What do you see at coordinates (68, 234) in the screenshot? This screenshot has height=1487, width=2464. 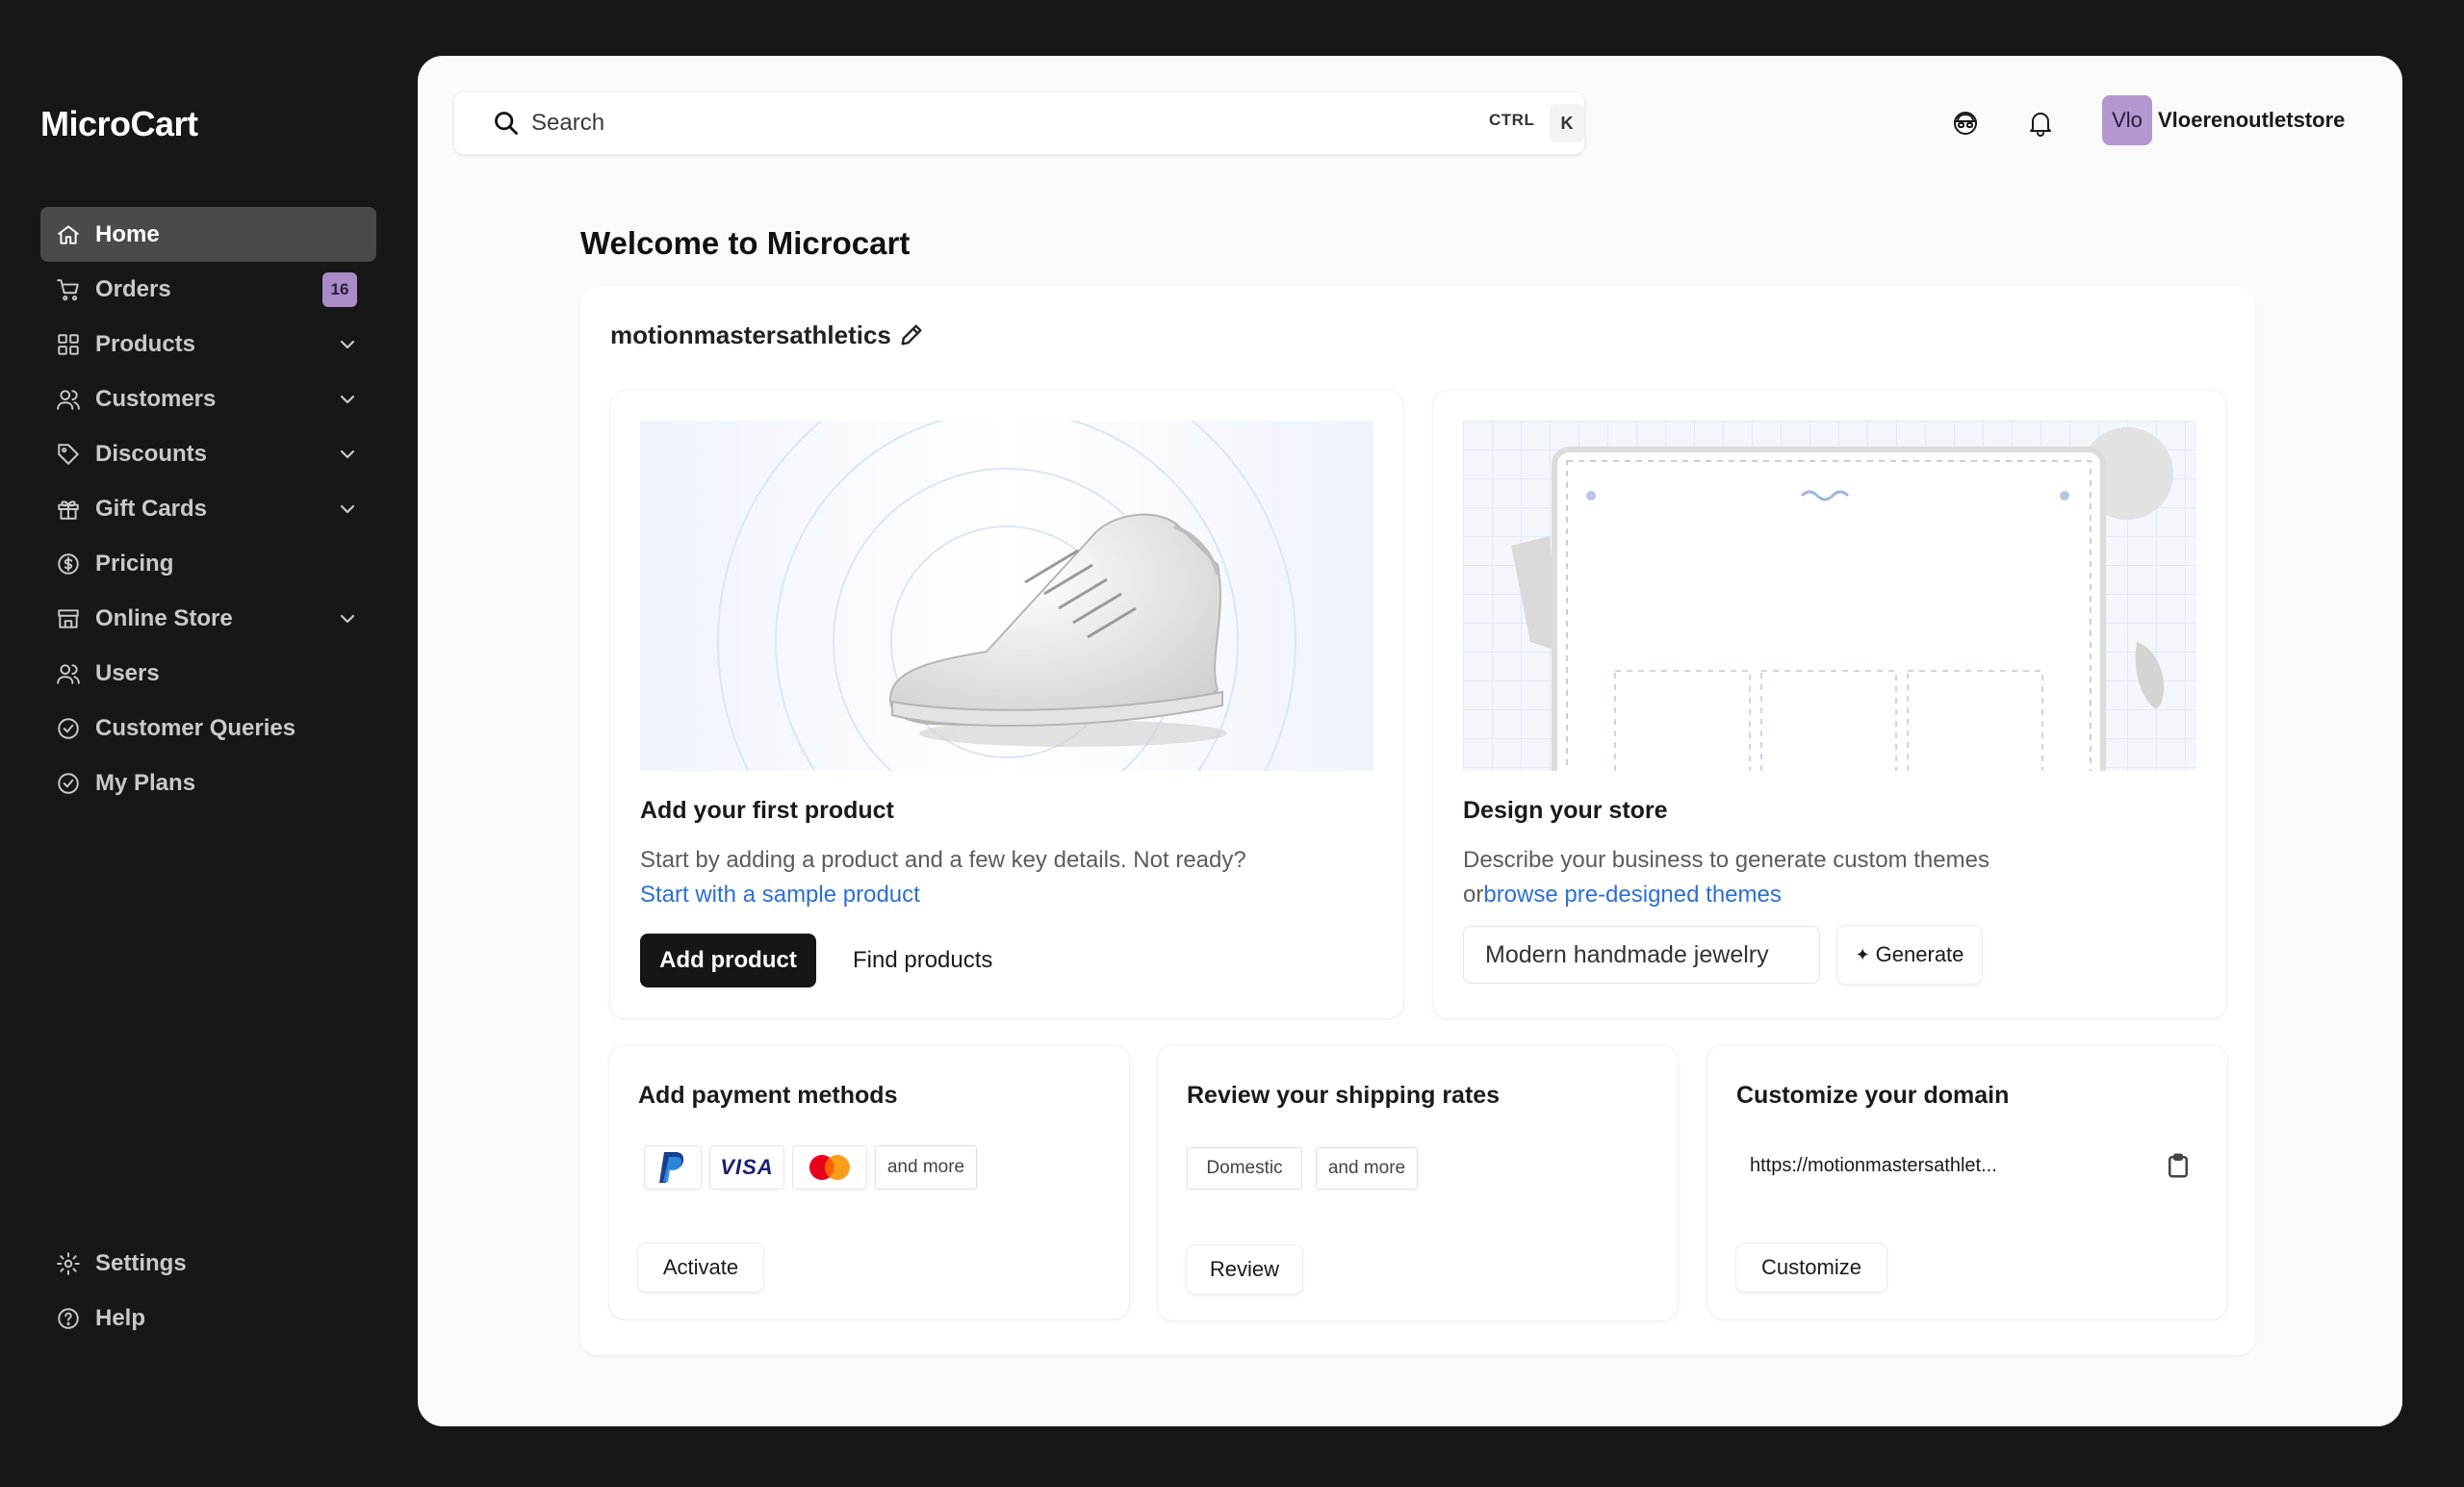 I see `home-icon` at bounding box center [68, 234].